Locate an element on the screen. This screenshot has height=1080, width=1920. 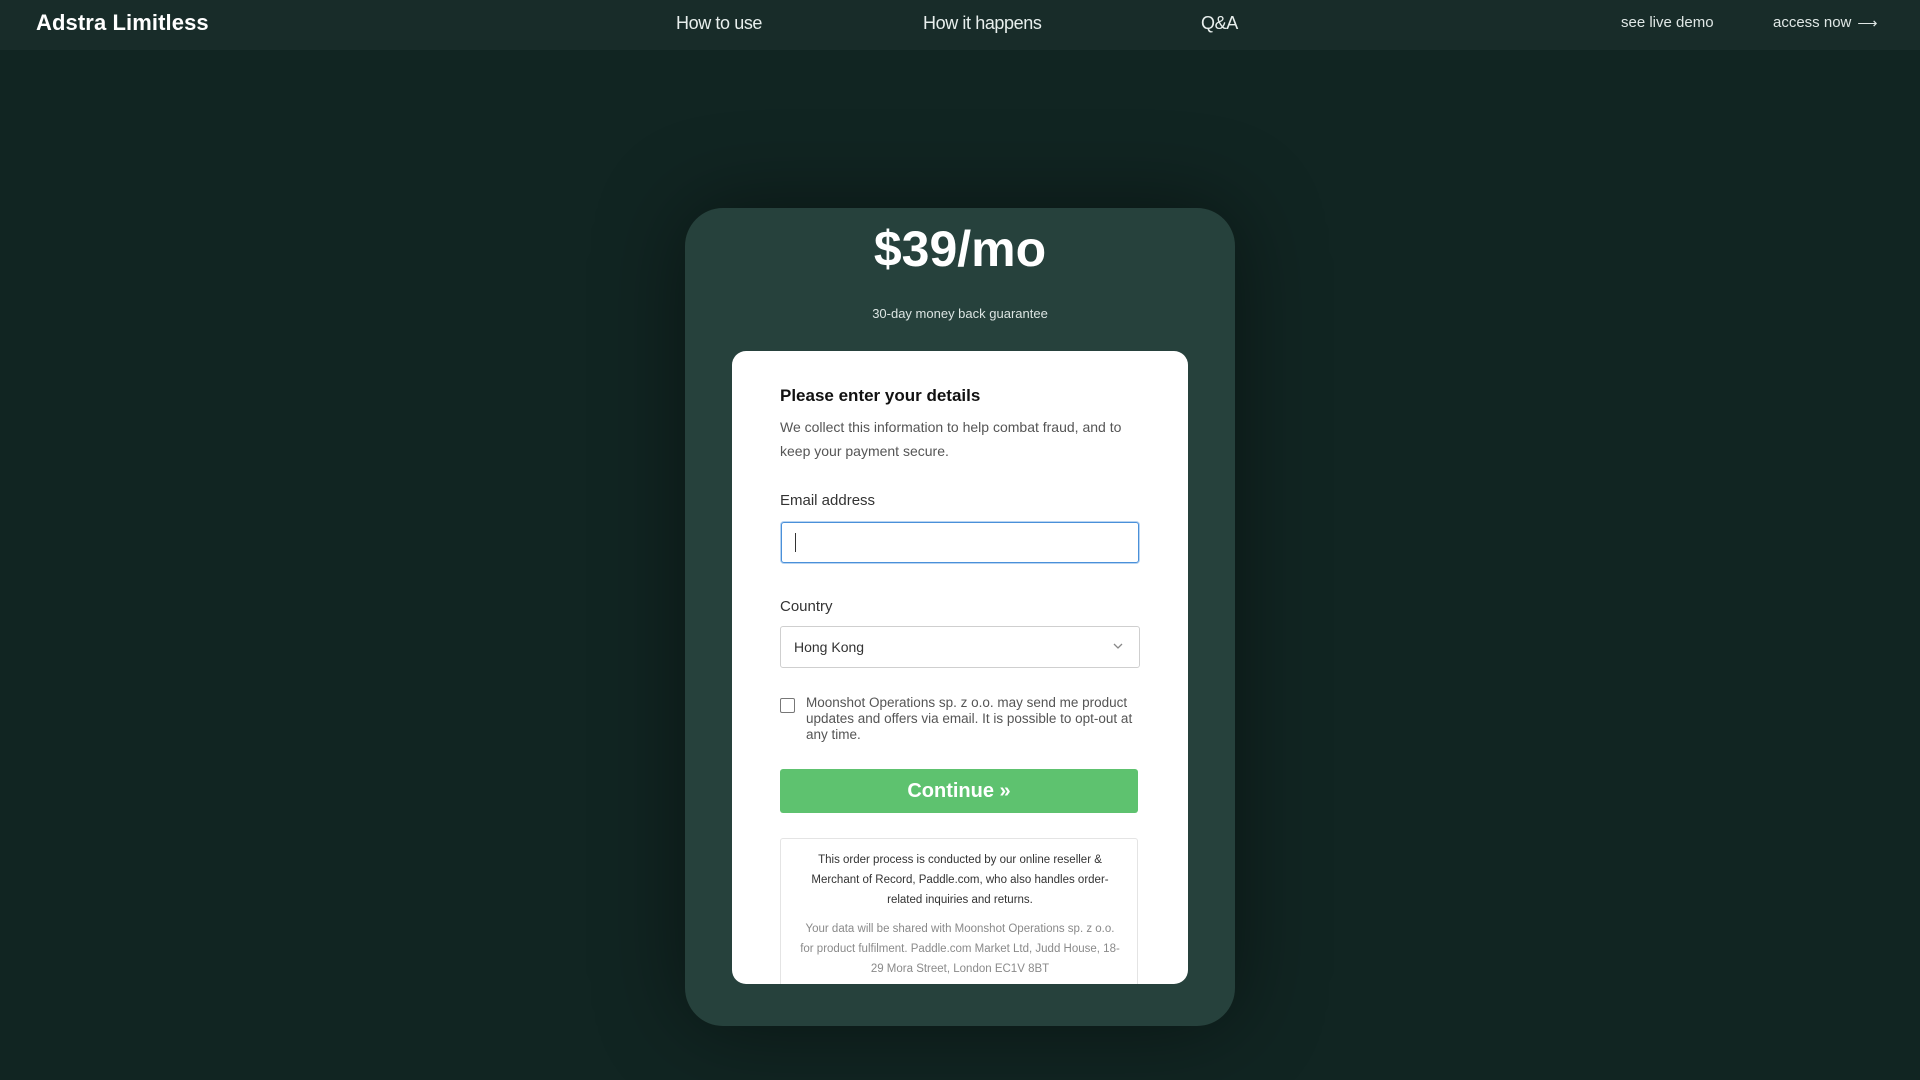
country-select: Hong Kong is located at coordinates (960, 647).